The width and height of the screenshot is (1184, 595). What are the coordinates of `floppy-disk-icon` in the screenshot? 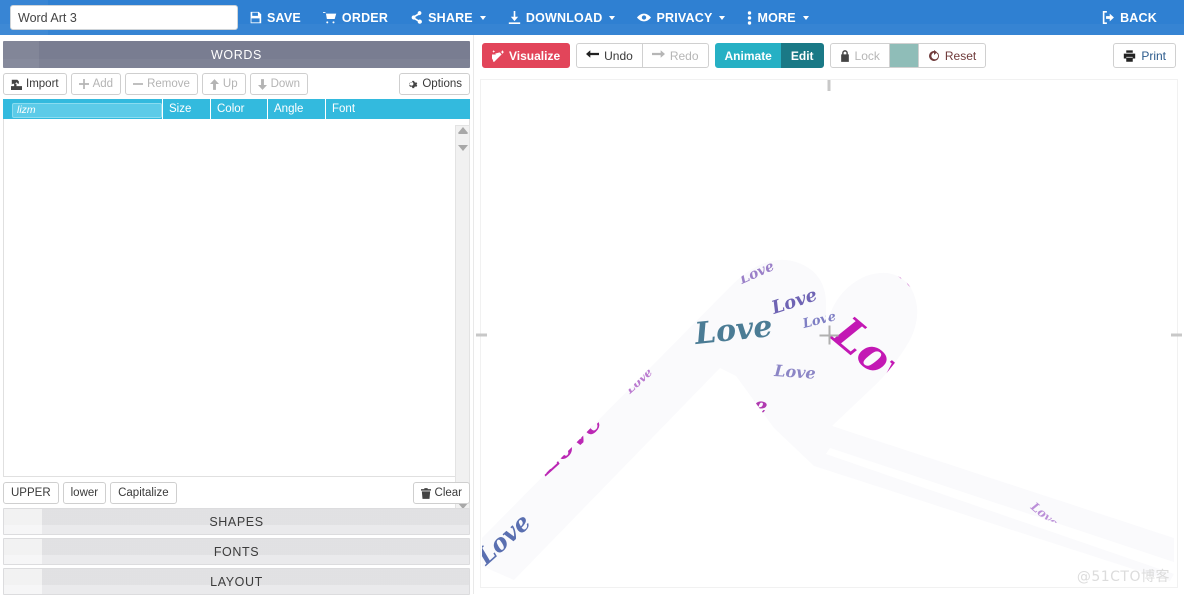 It's located at (255, 17).